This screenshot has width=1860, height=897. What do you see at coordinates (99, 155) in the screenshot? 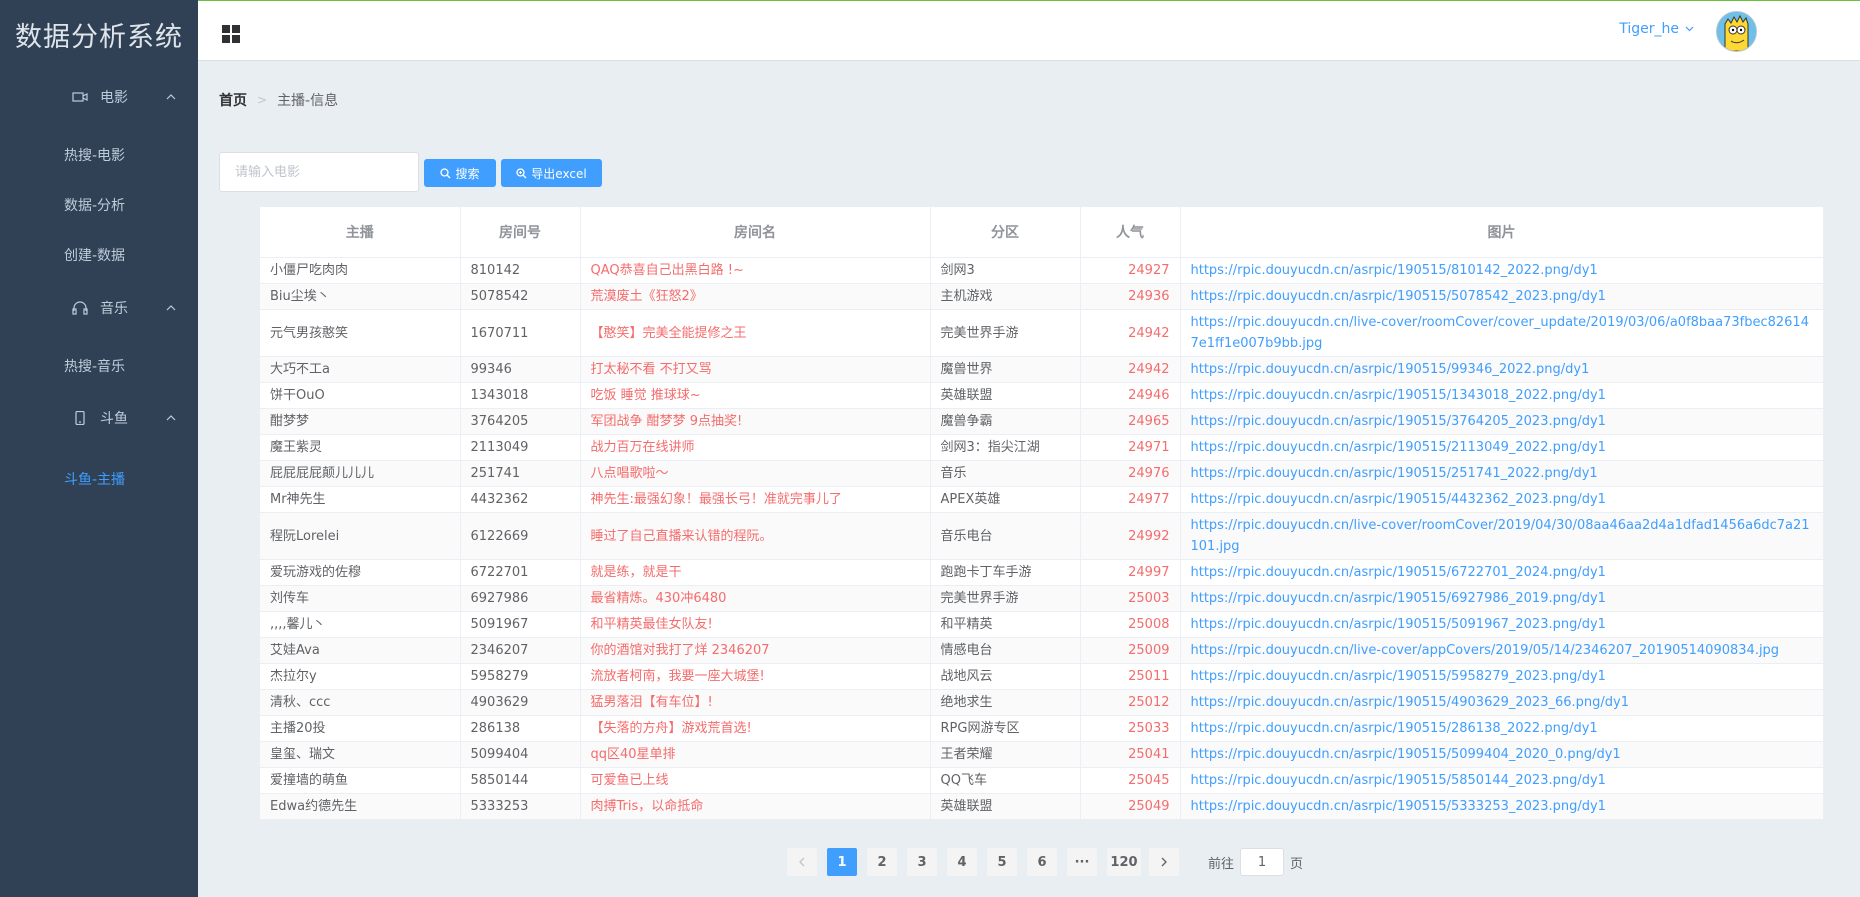
I see `sidebar-item-hot-movie: 热搜-电影` at bounding box center [99, 155].